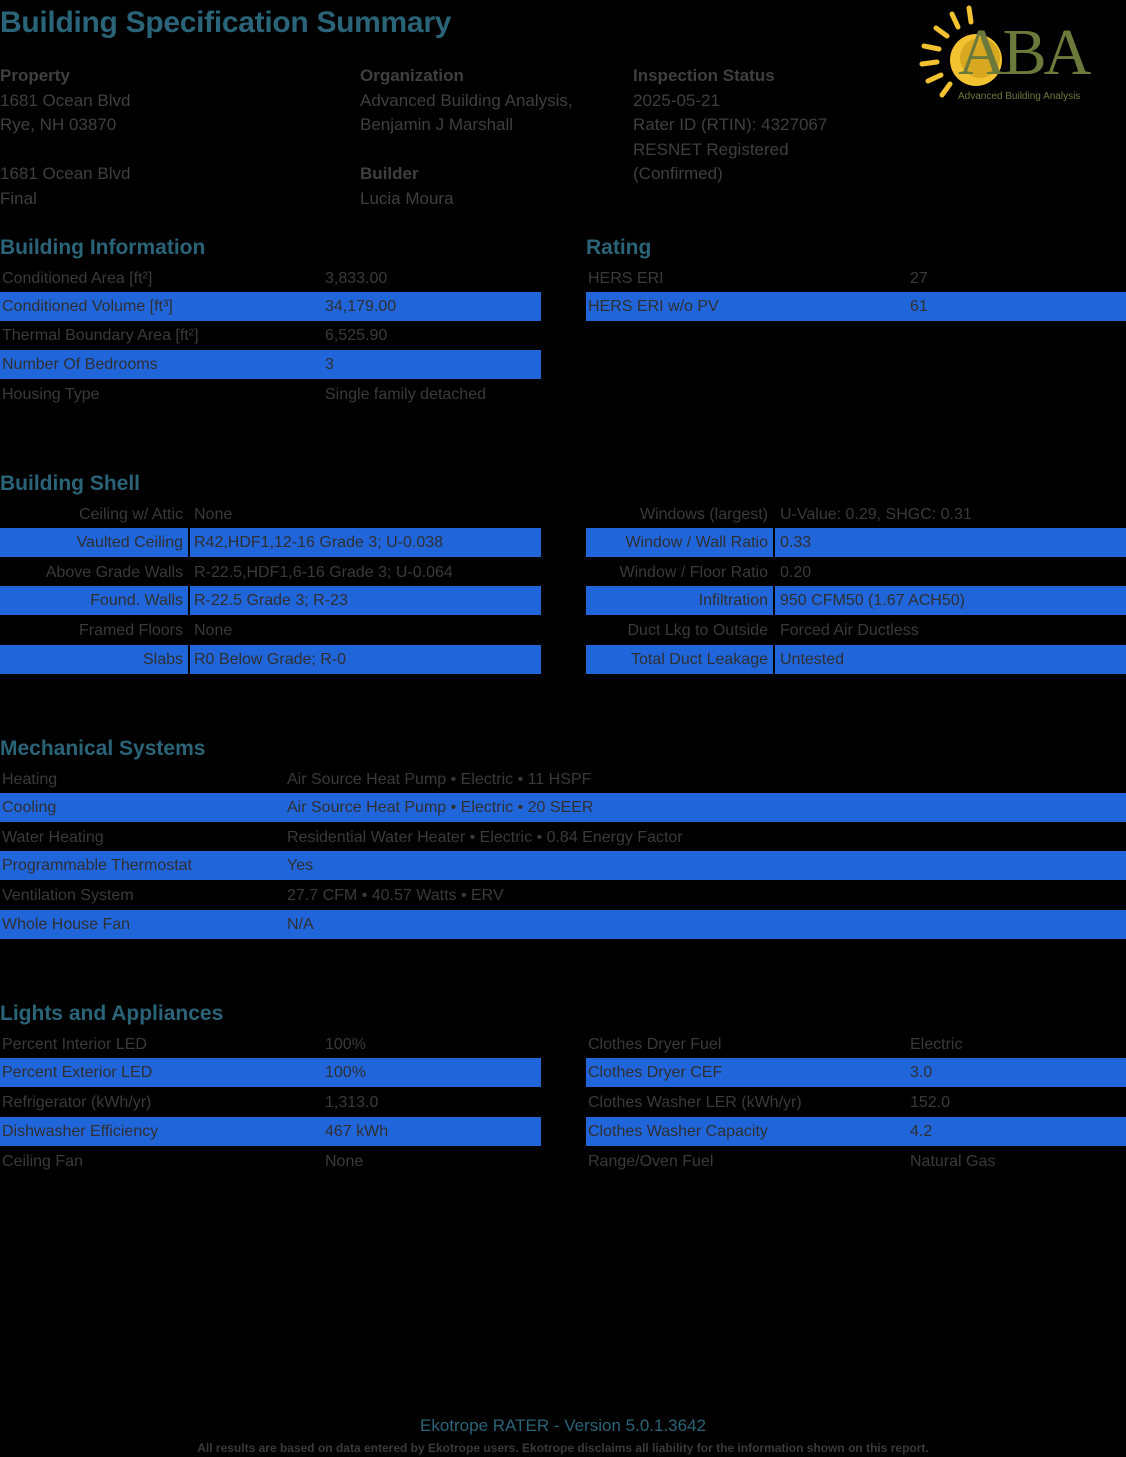 The height and width of the screenshot is (1457, 1126). What do you see at coordinates (651, 1161) in the screenshot?
I see `row-label: Range/Oven Fuel` at bounding box center [651, 1161].